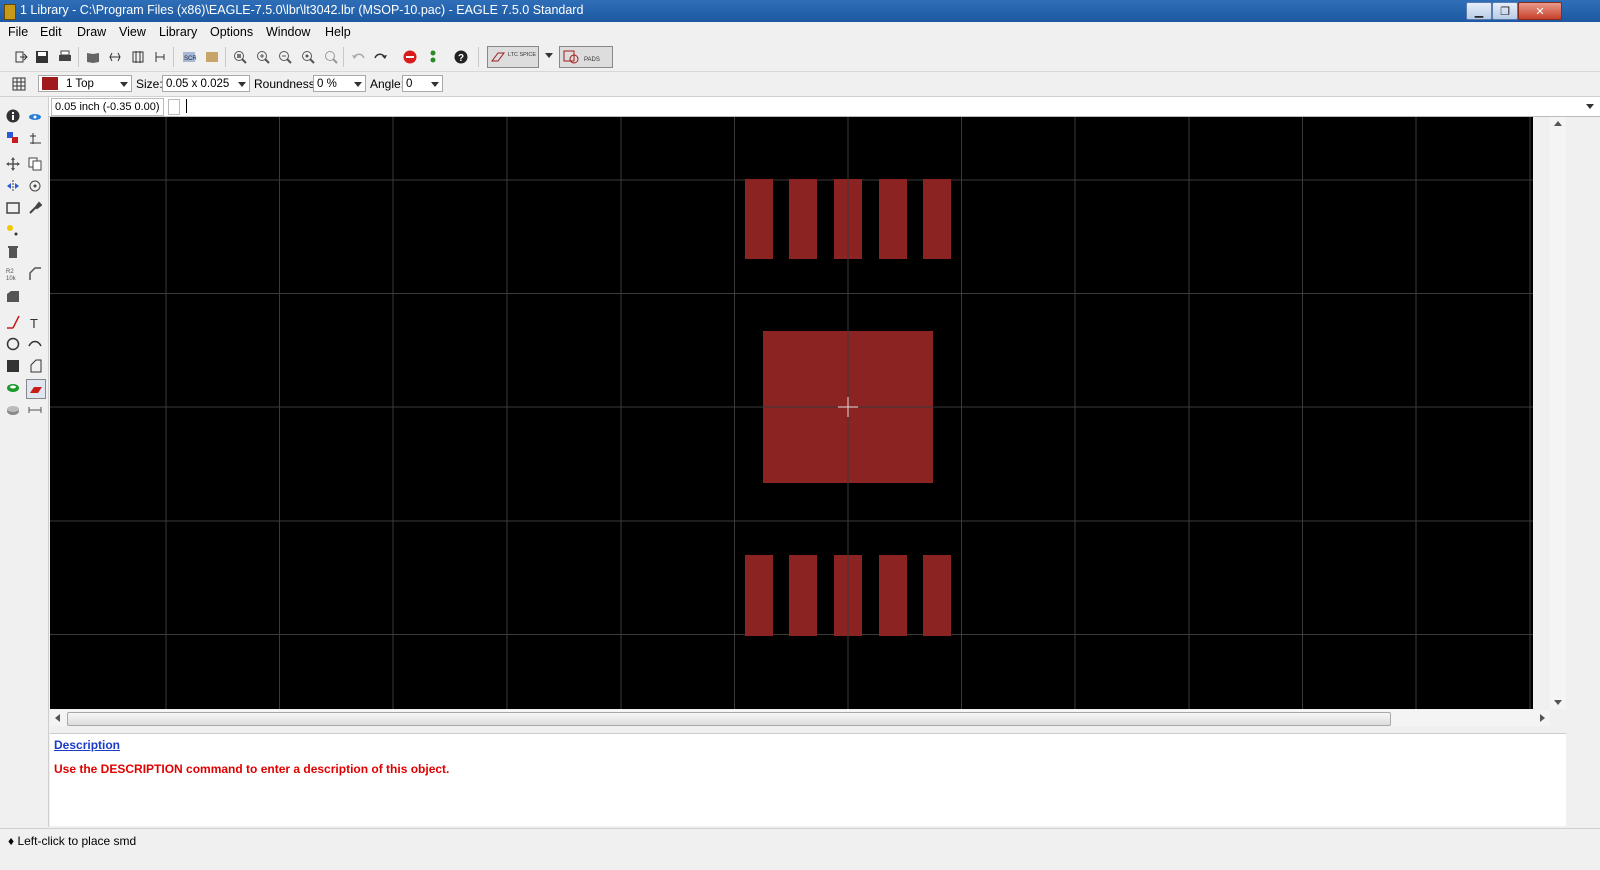 This screenshot has height=870, width=1600. I want to click on board-schematic-switch-icon, so click(115, 57).